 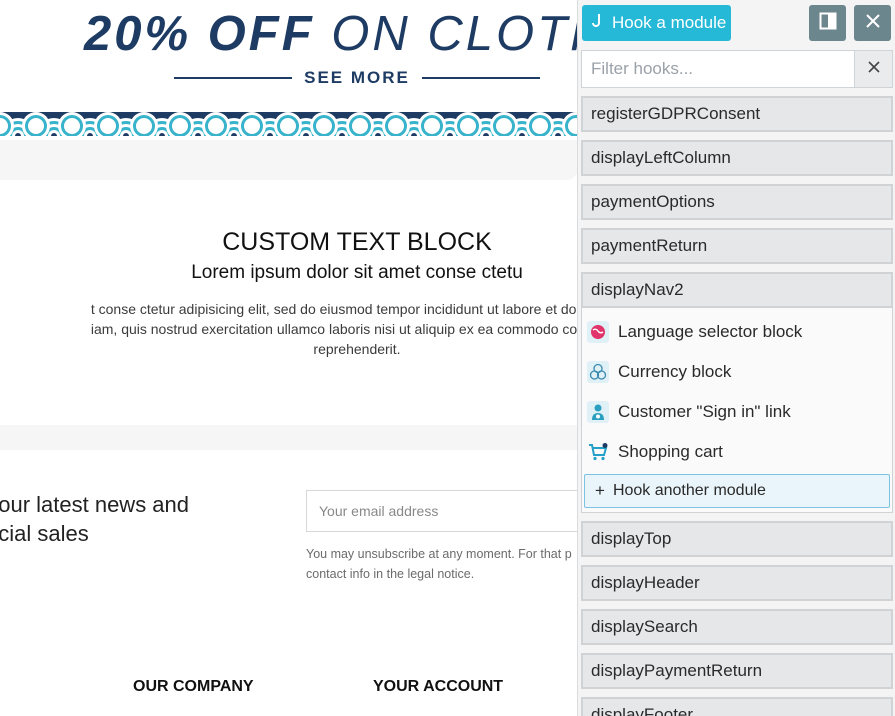 What do you see at coordinates (710, 331) in the screenshot?
I see `module-label: Language selector block` at bounding box center [710, 331].